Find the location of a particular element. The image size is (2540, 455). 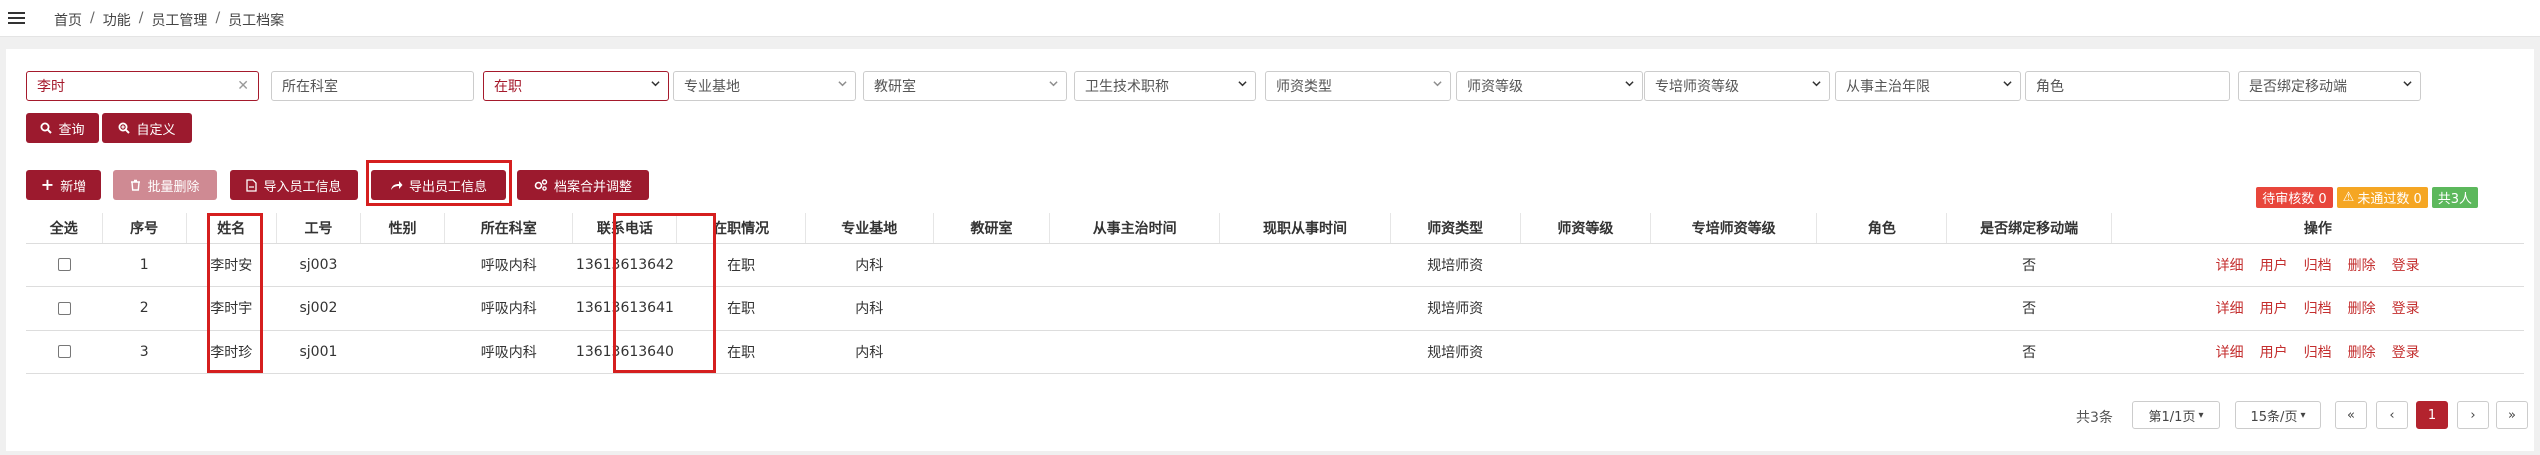

col-operations: 操作 is located at coordinates (2317, 228).